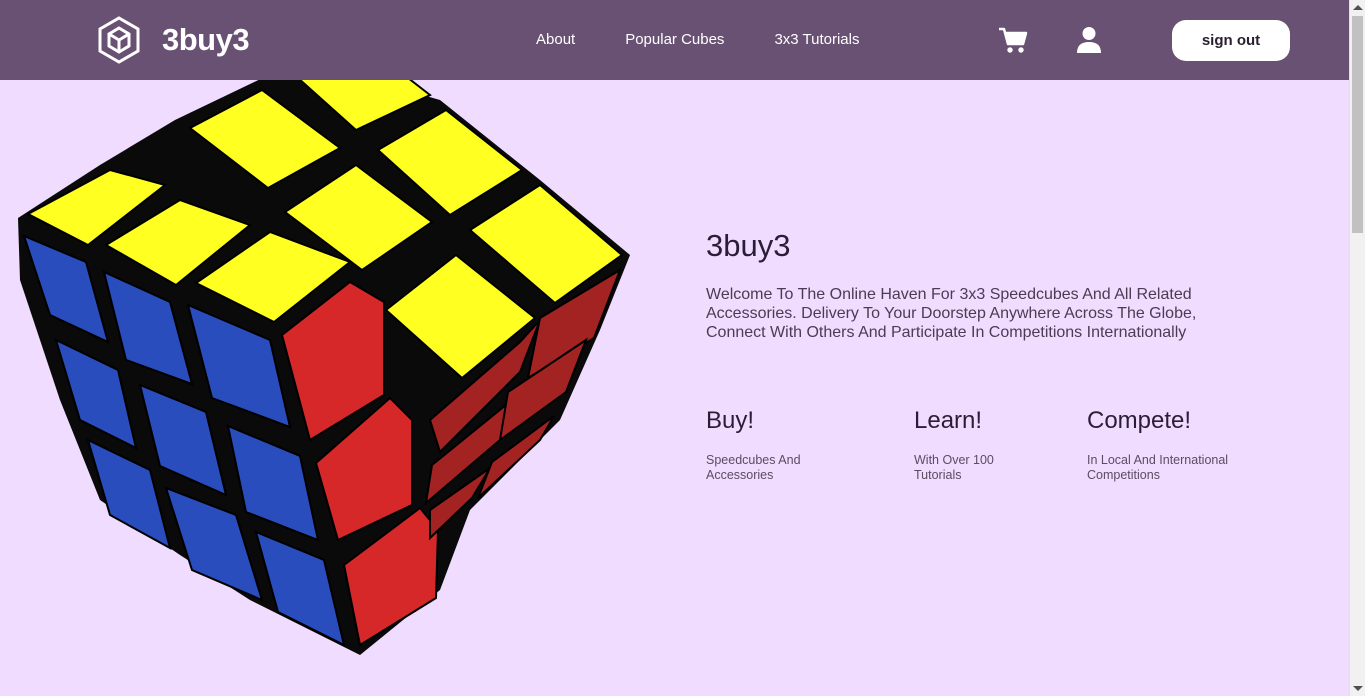 Image resolution: width=1365 pixels, height=696 pixels. Describe the element at coordinates (816, 40) in the screenshot. I see `nav-tutorials-link: 3x3 Tutorials` at that location.